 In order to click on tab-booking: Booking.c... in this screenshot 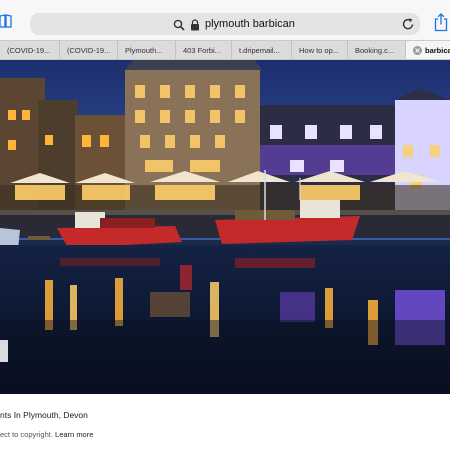, I will do `click(377, 50)`.